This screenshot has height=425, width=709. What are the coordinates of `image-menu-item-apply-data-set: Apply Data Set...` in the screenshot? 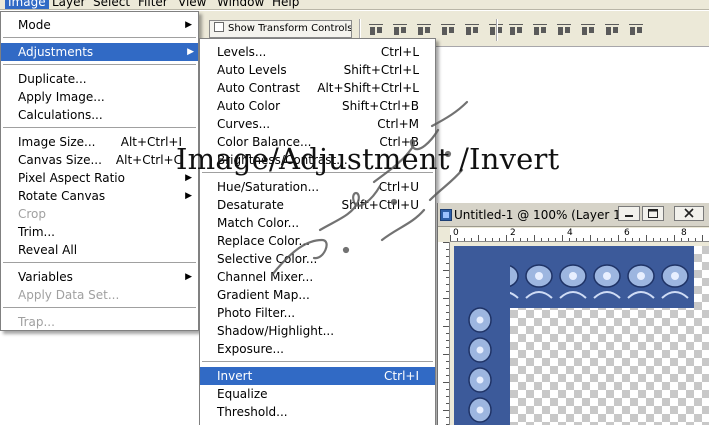 It's located at (98, 295).